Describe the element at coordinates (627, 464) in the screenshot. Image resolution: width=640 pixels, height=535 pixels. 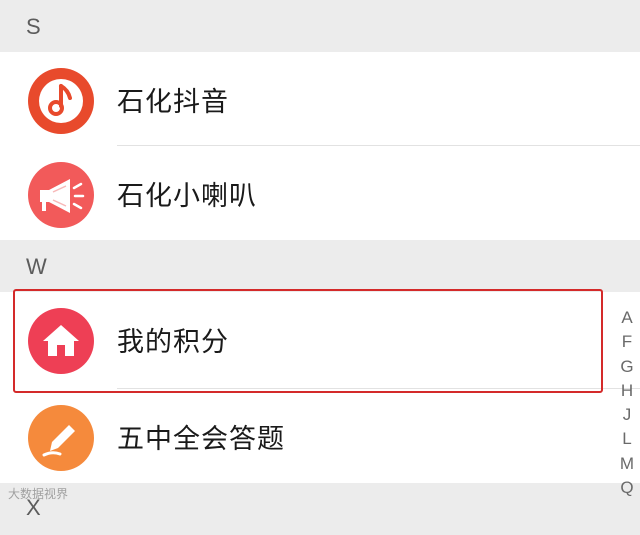
I see `index-letter-m: M` at that location.